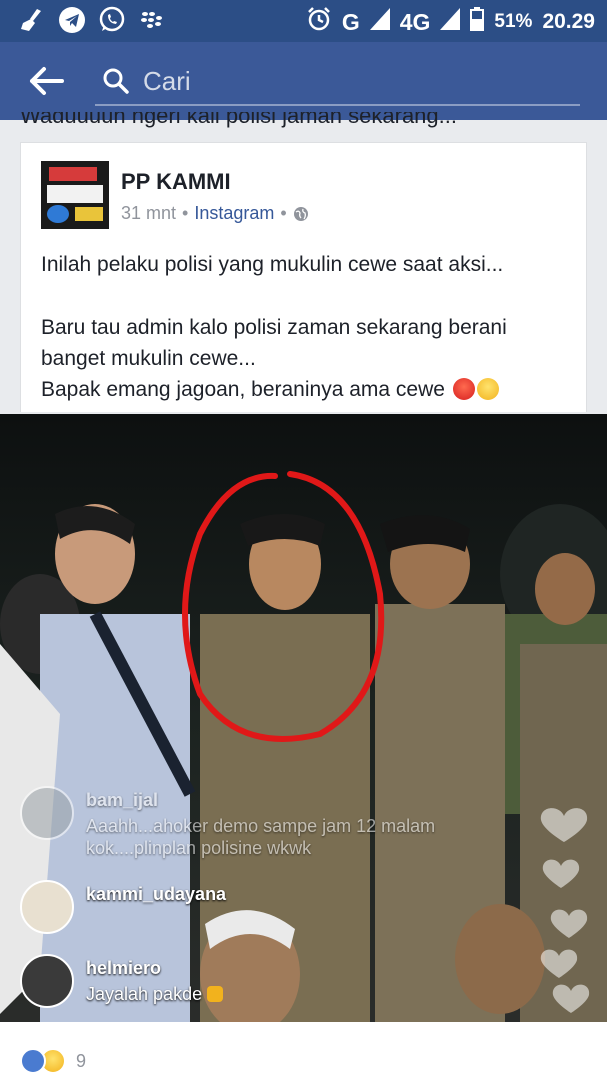  I want to click on globe-icon, so click(301, 214).